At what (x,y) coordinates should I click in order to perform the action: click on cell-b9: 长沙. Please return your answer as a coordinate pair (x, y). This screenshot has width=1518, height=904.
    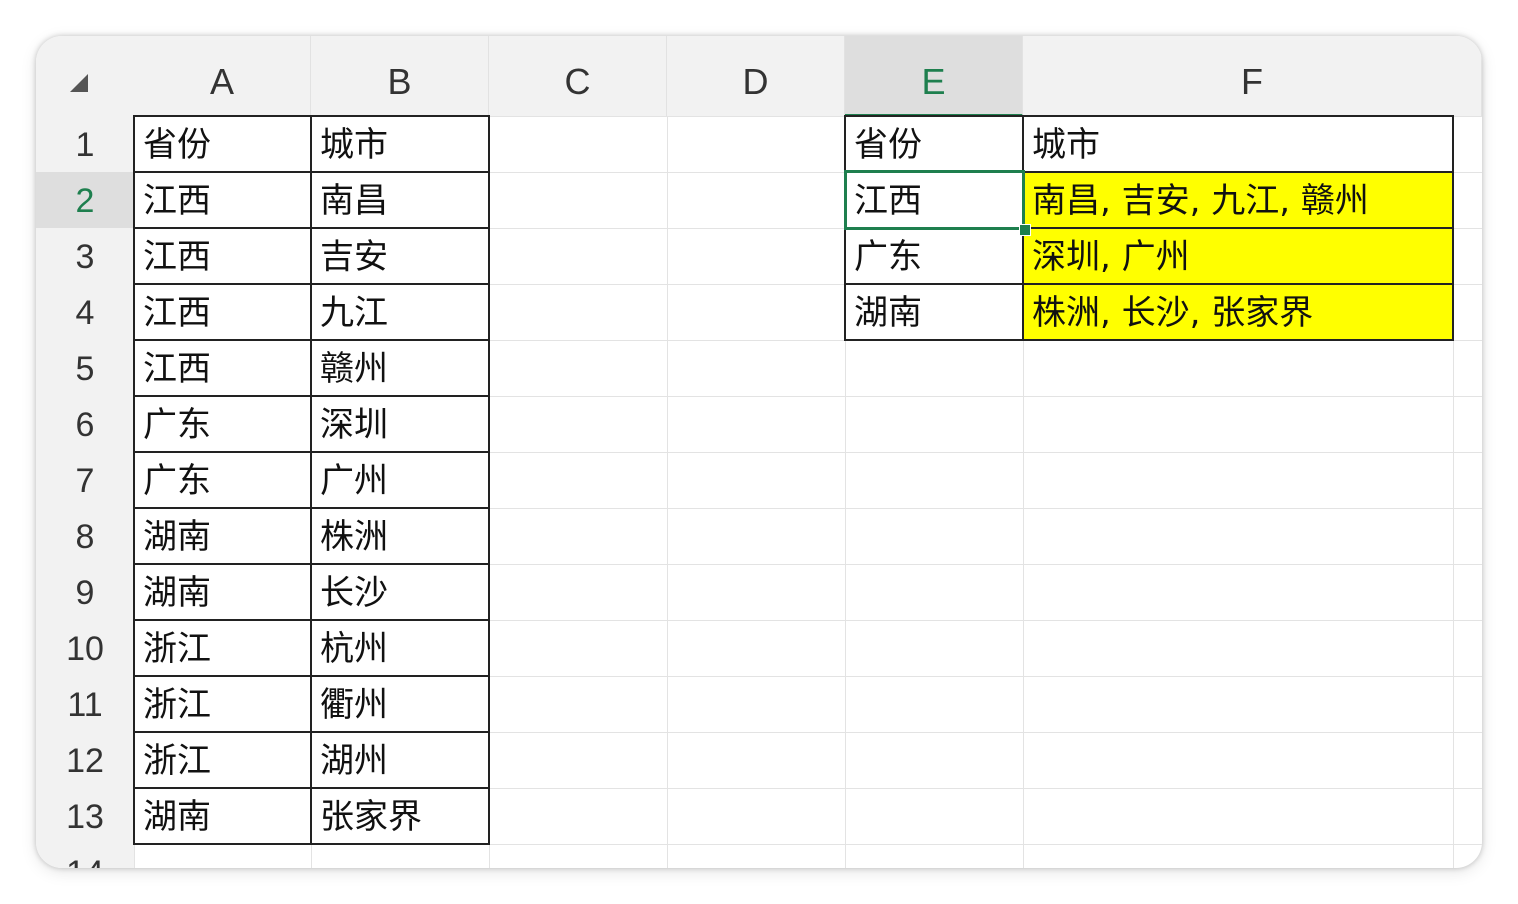
    Looking at the image, I should click on (400, 592).